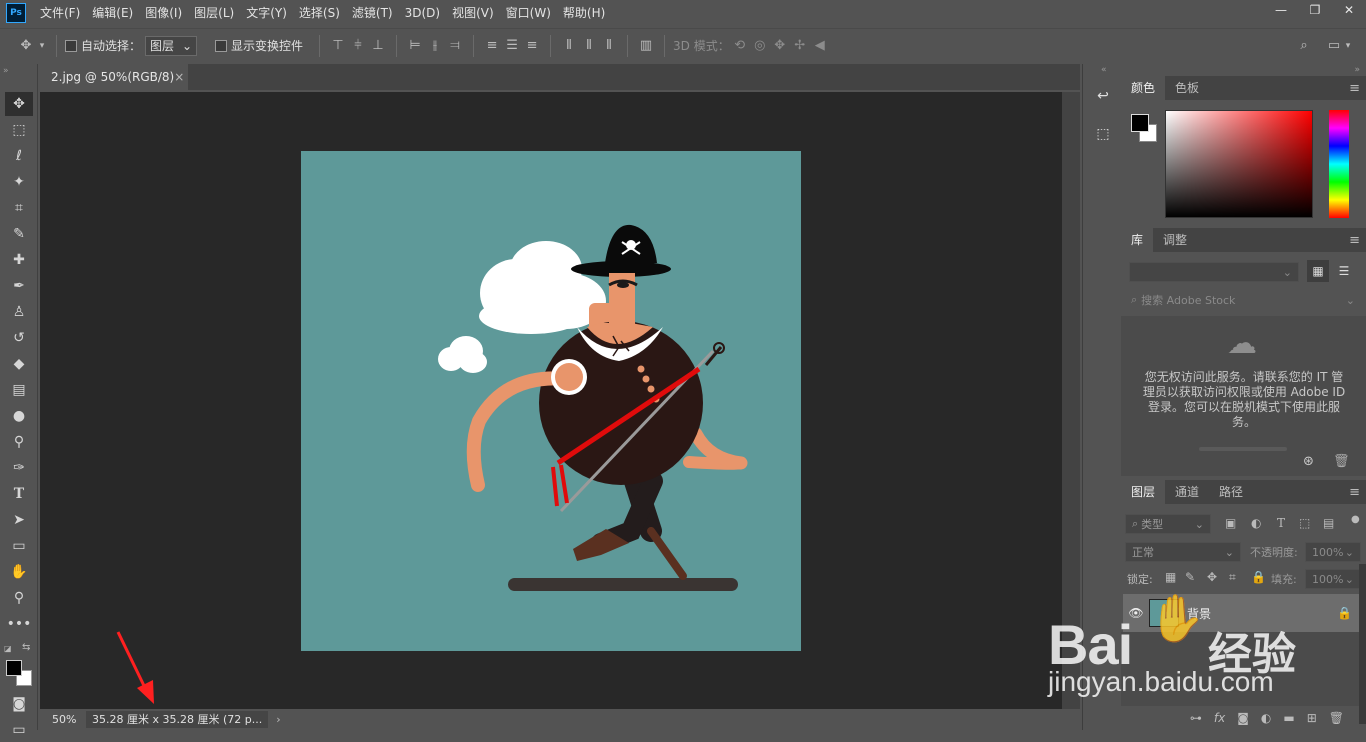 This screenshot has width=1366, height=742. What do you see at coordinates (1349, 10) in the screenshot?
I see `close-button: ✕` at bounding box center [1349, 10].